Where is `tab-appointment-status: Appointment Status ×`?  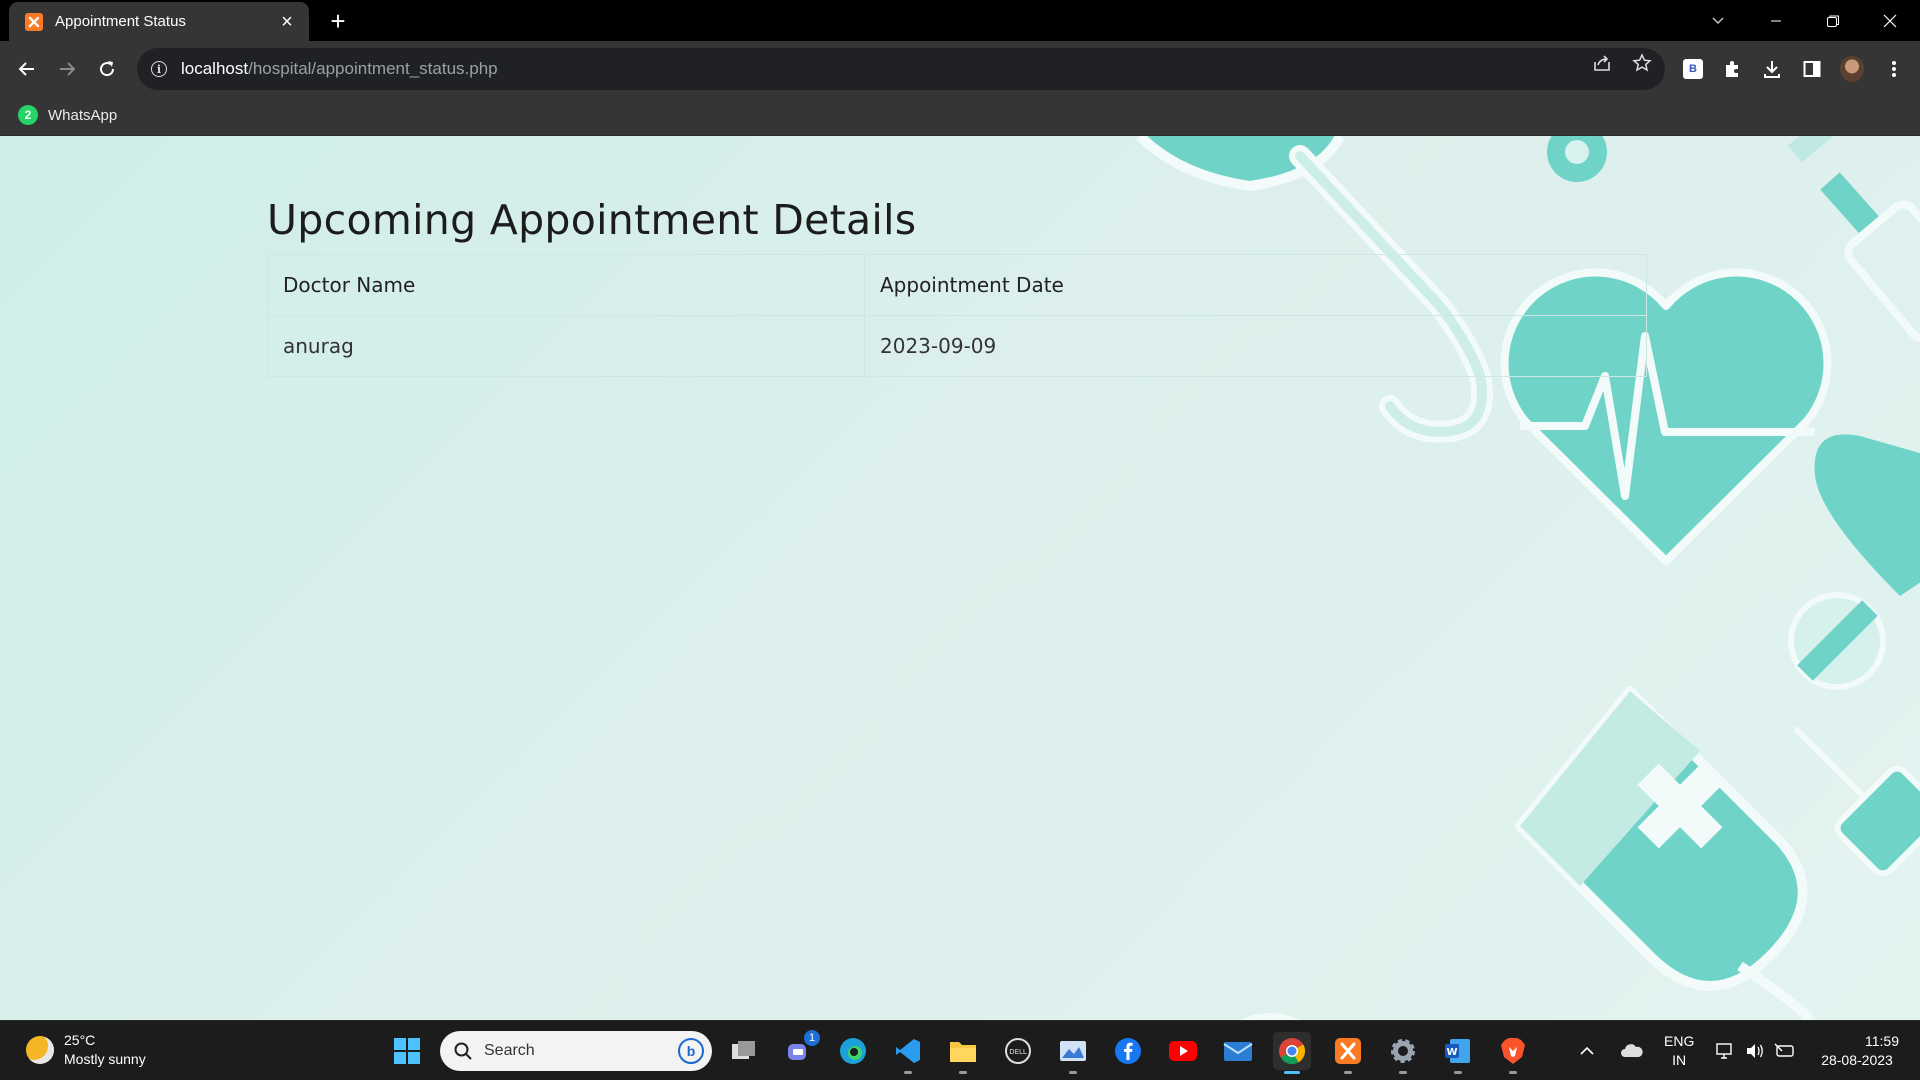 tab-appointment-status: Appointment Status × is located at coordinates (159, 21).